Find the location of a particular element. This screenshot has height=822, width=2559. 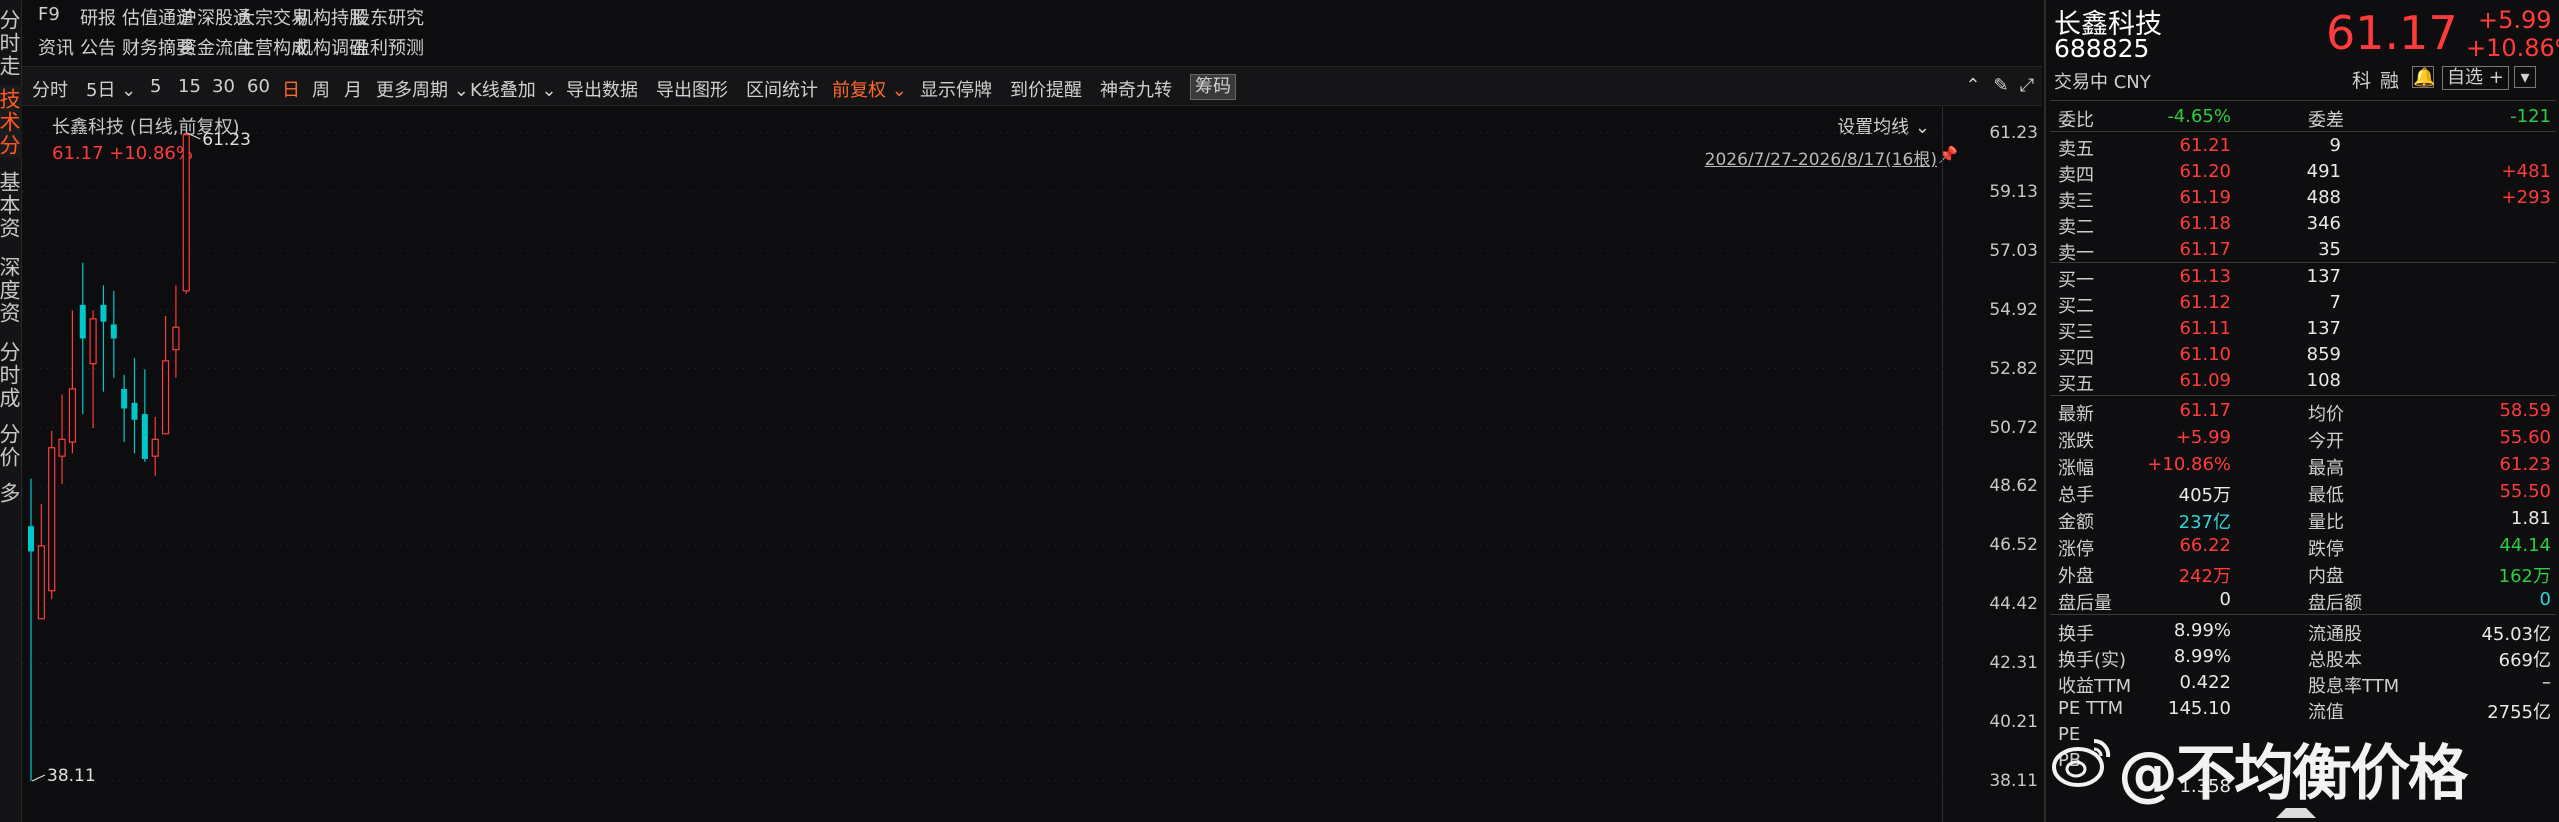

nav-price-table: 分价表 is located at coordinates (11, 446).